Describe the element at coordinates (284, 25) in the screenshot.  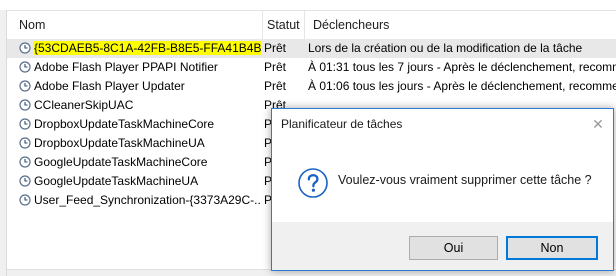
I see `column-header-status: Statut` at that location.